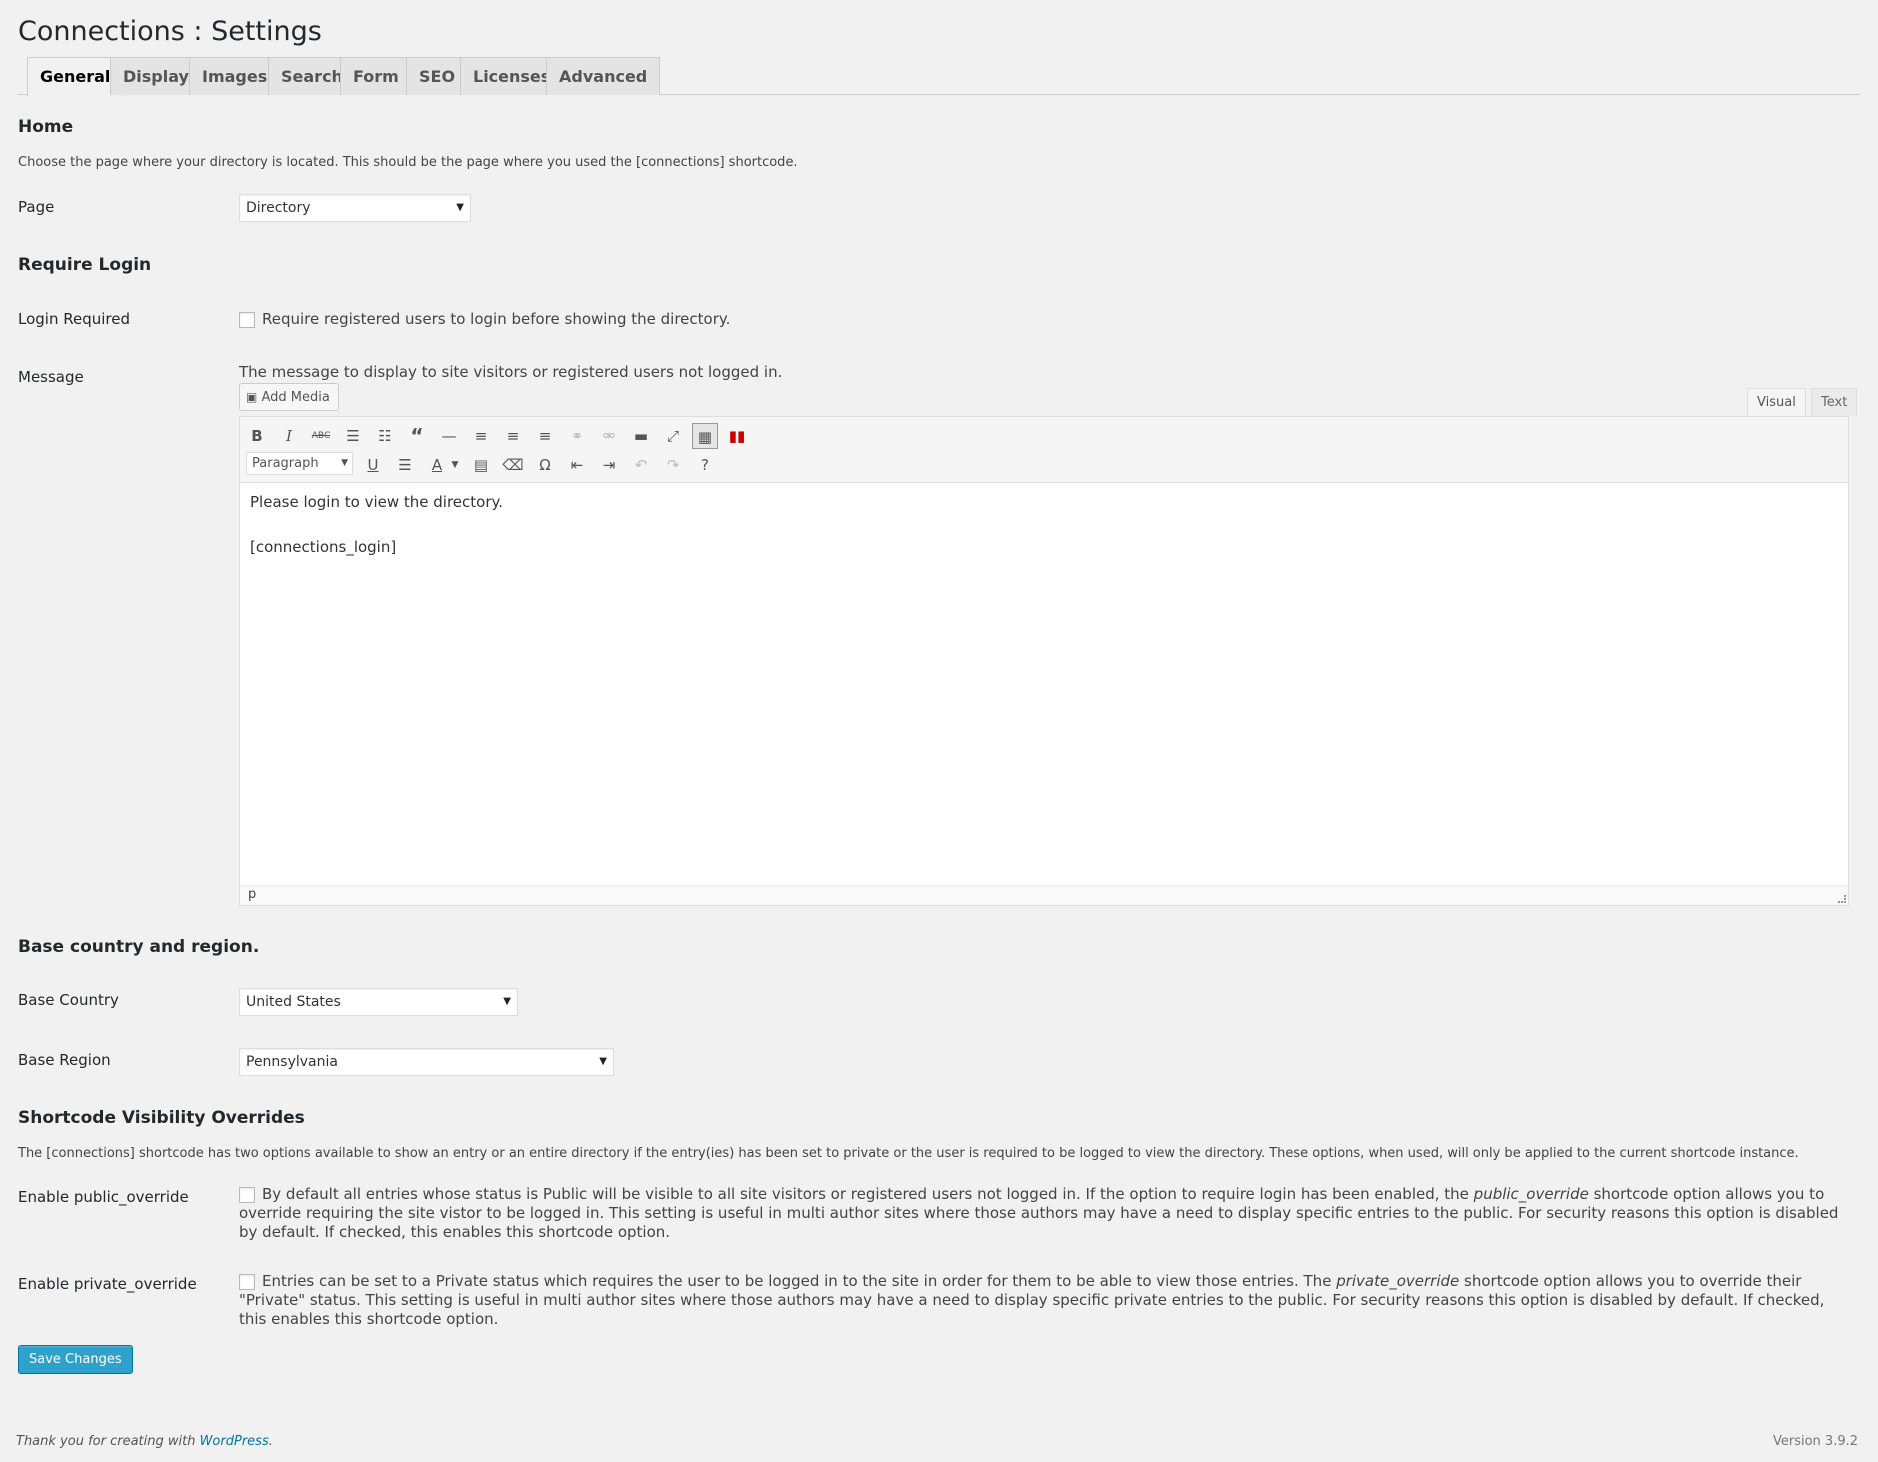 This screenshot has width=1878, height=1462. I want to click on page-select-value: Directory, so click(278, 208).